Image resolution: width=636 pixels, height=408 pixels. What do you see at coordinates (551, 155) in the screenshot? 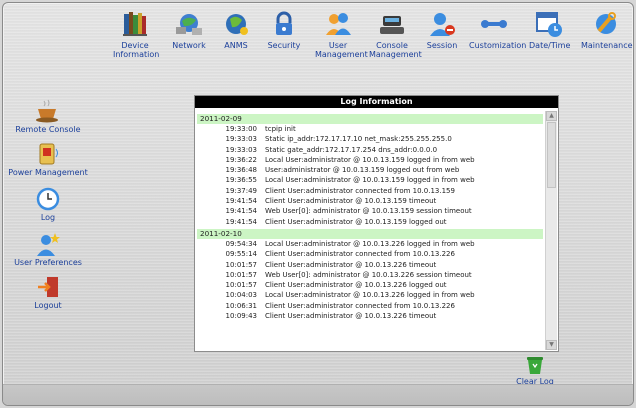
I see `scroll-thumb` at bounding box center [551, 155].